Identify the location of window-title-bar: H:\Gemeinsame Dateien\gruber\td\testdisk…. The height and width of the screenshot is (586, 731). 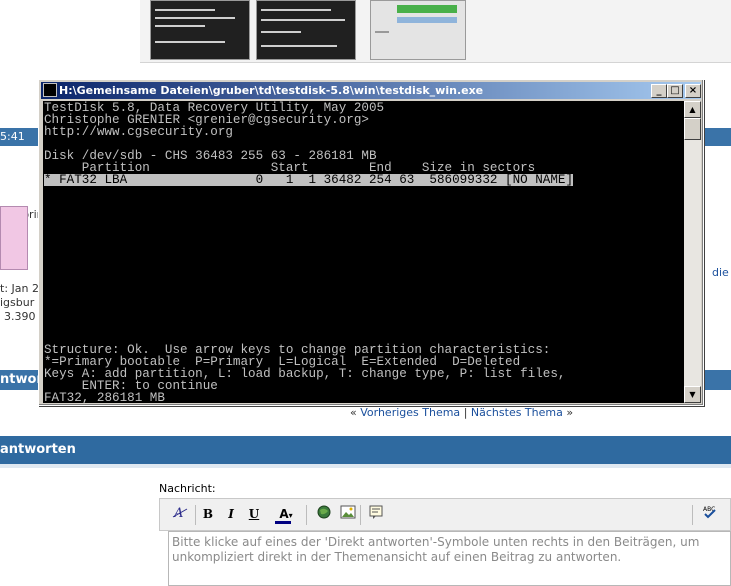
(371, 90).